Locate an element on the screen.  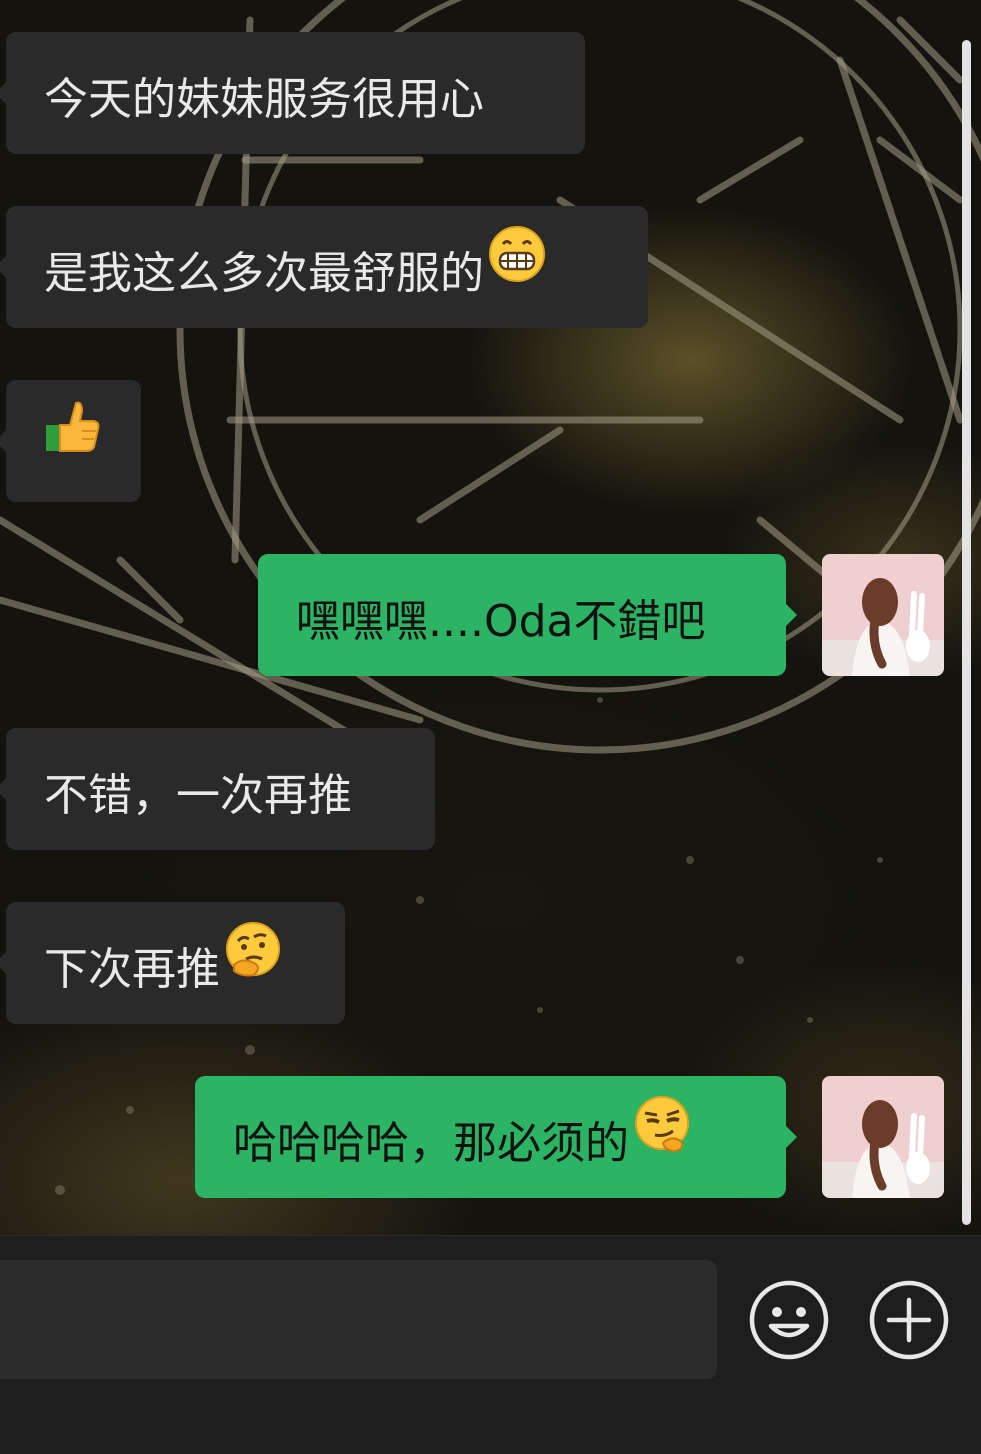
incoming-message-bubble: 不错，一次再推 is located at coordinates (217, 789).